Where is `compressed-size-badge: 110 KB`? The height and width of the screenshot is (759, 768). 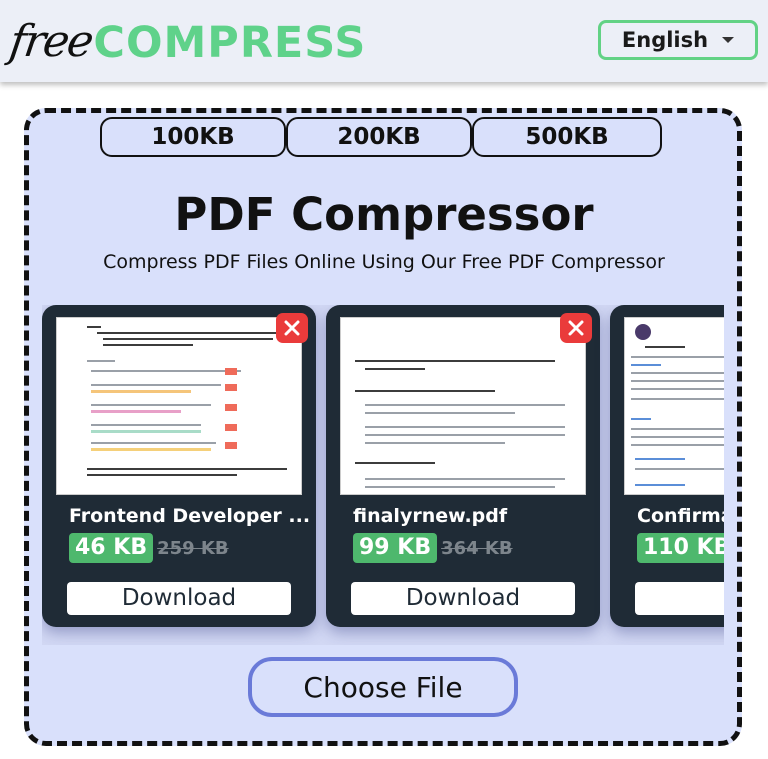
compressed-size-badge: 110 KB is located at coordinates (680, 548).